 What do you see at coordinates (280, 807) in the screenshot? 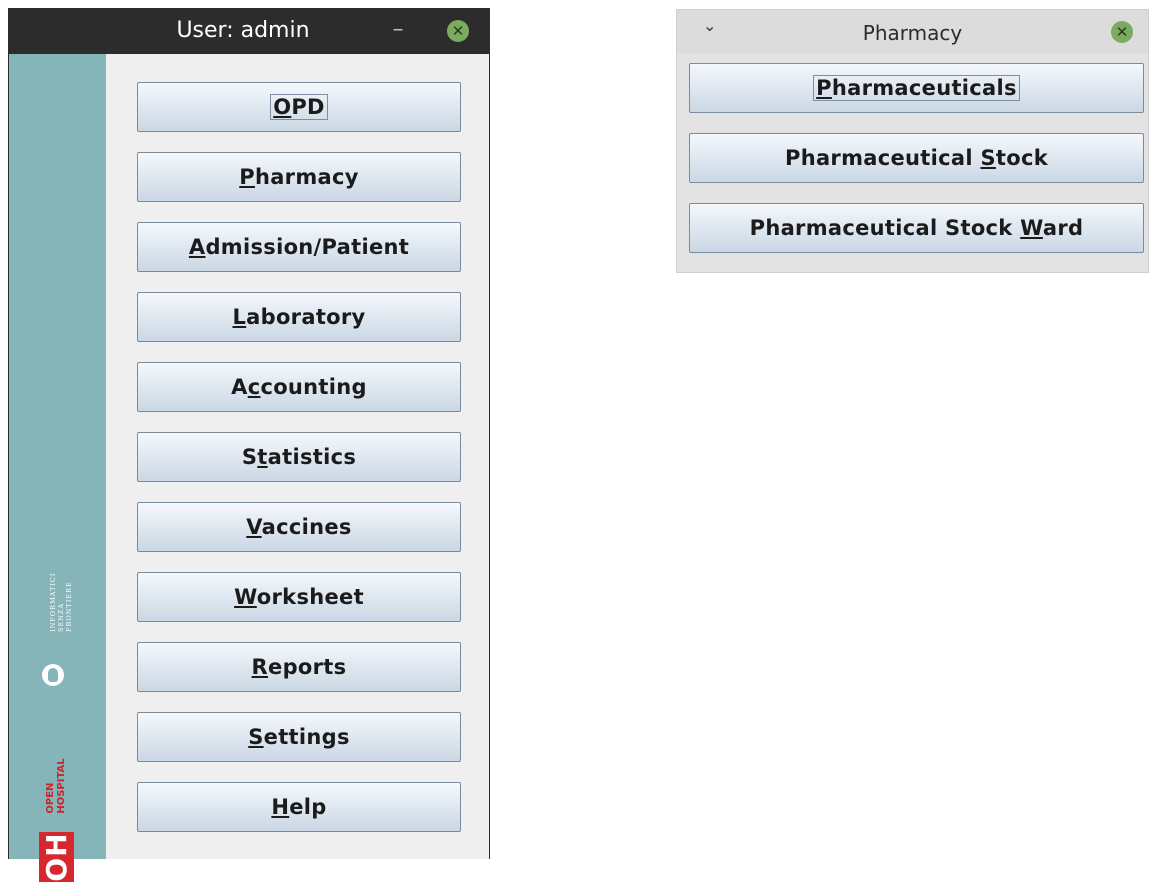
I see `mnemonic-key: H` at bounding box center [280, 807].